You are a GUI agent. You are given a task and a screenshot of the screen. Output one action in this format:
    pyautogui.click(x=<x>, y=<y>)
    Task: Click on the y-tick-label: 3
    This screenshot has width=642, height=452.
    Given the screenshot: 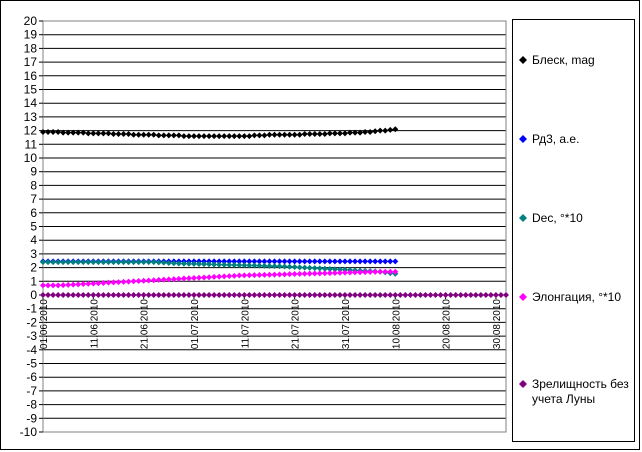 What is the action you would take?
    pyautogui.click(x=33, y=254)
    